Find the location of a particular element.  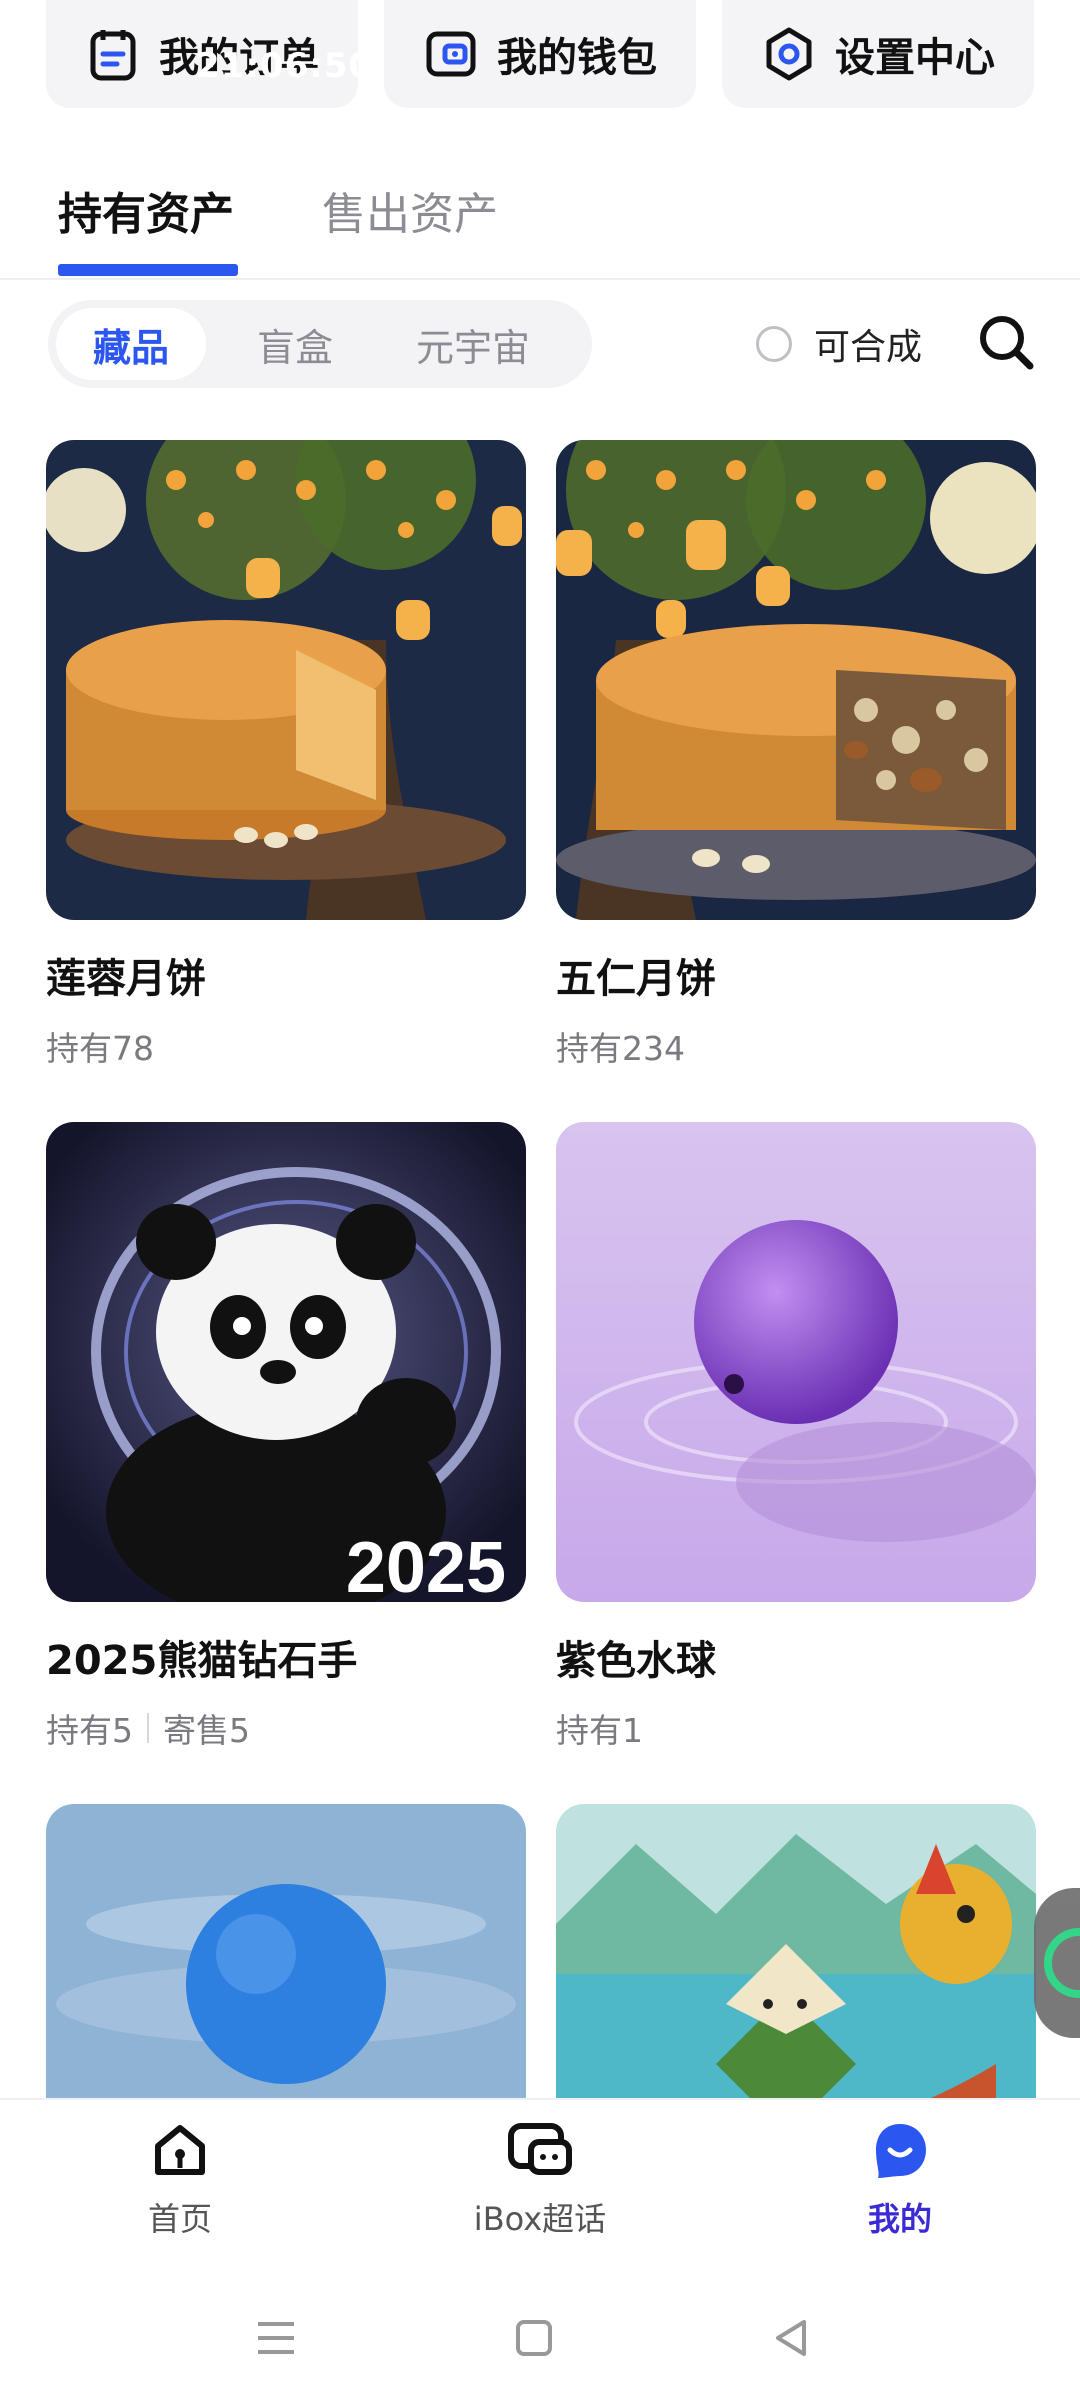

my-wallet-button: 我的钱包 is located at coordinates (540, 54).